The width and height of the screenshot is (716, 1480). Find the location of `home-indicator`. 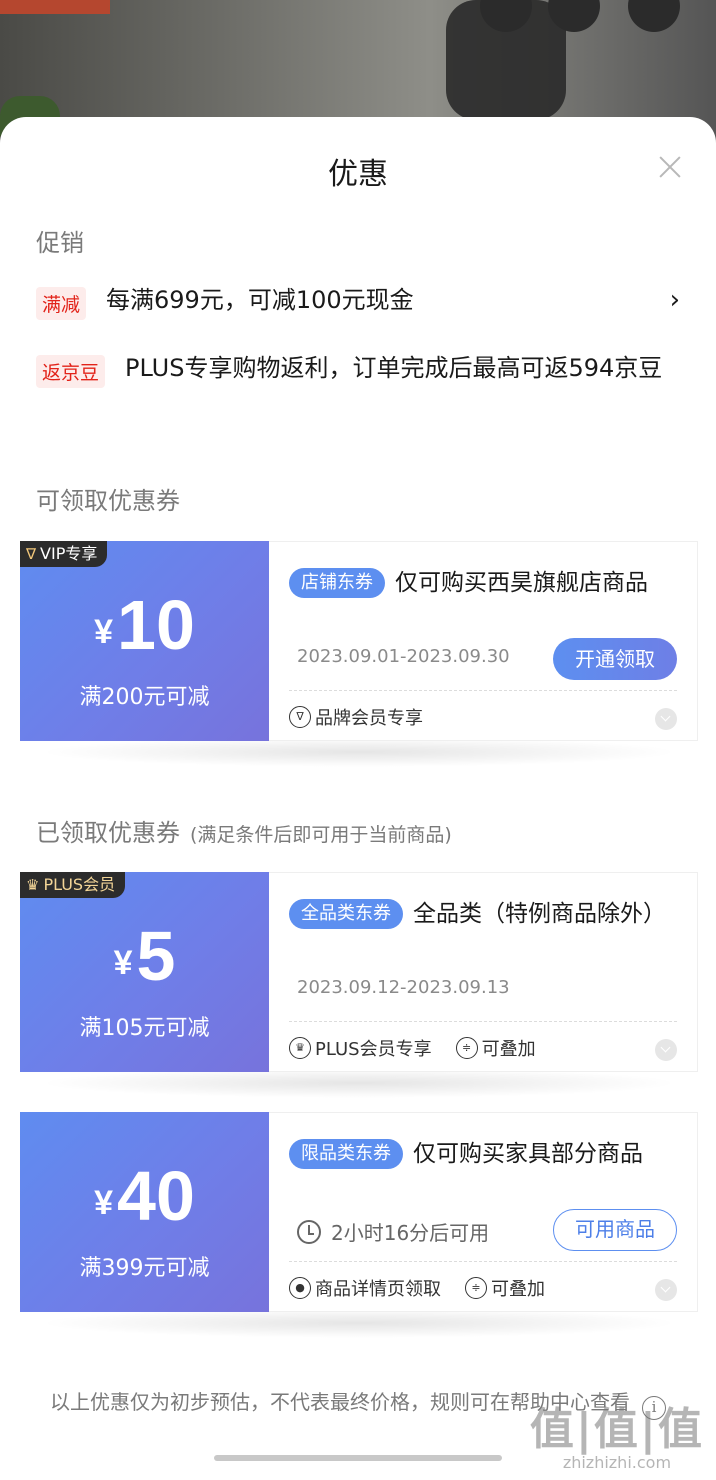

home-indicator is located at coordinates (358, 1458).